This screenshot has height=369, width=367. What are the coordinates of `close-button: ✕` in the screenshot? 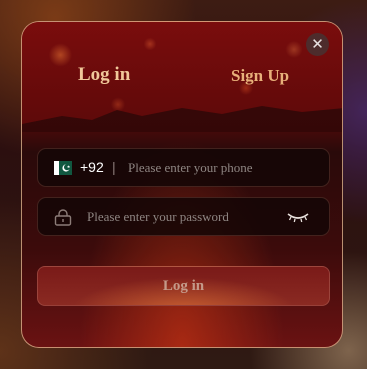 It's located at (317, 44).